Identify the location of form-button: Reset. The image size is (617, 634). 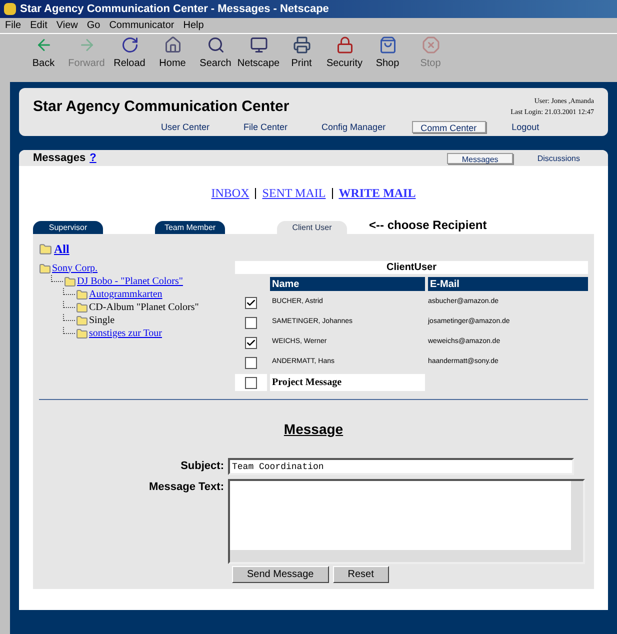
(360, 574).